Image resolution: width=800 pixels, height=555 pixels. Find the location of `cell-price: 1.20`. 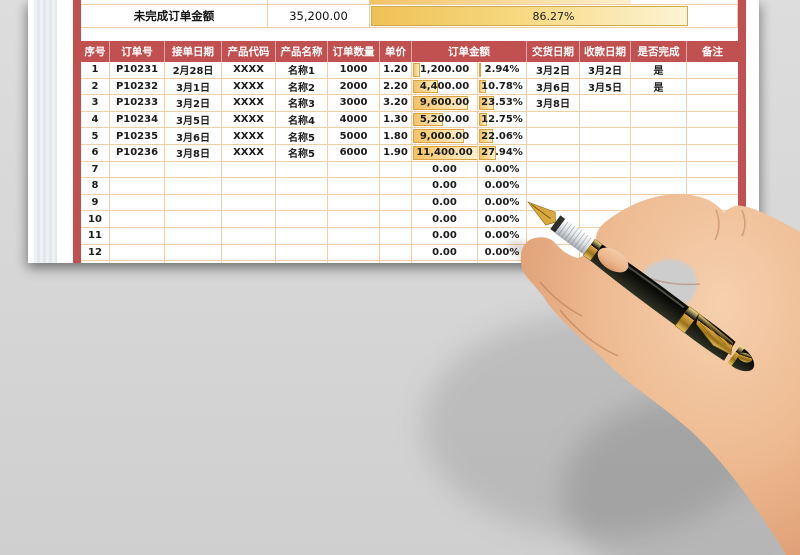

cell-price: 1.20 is located at coordinates (396, 70).